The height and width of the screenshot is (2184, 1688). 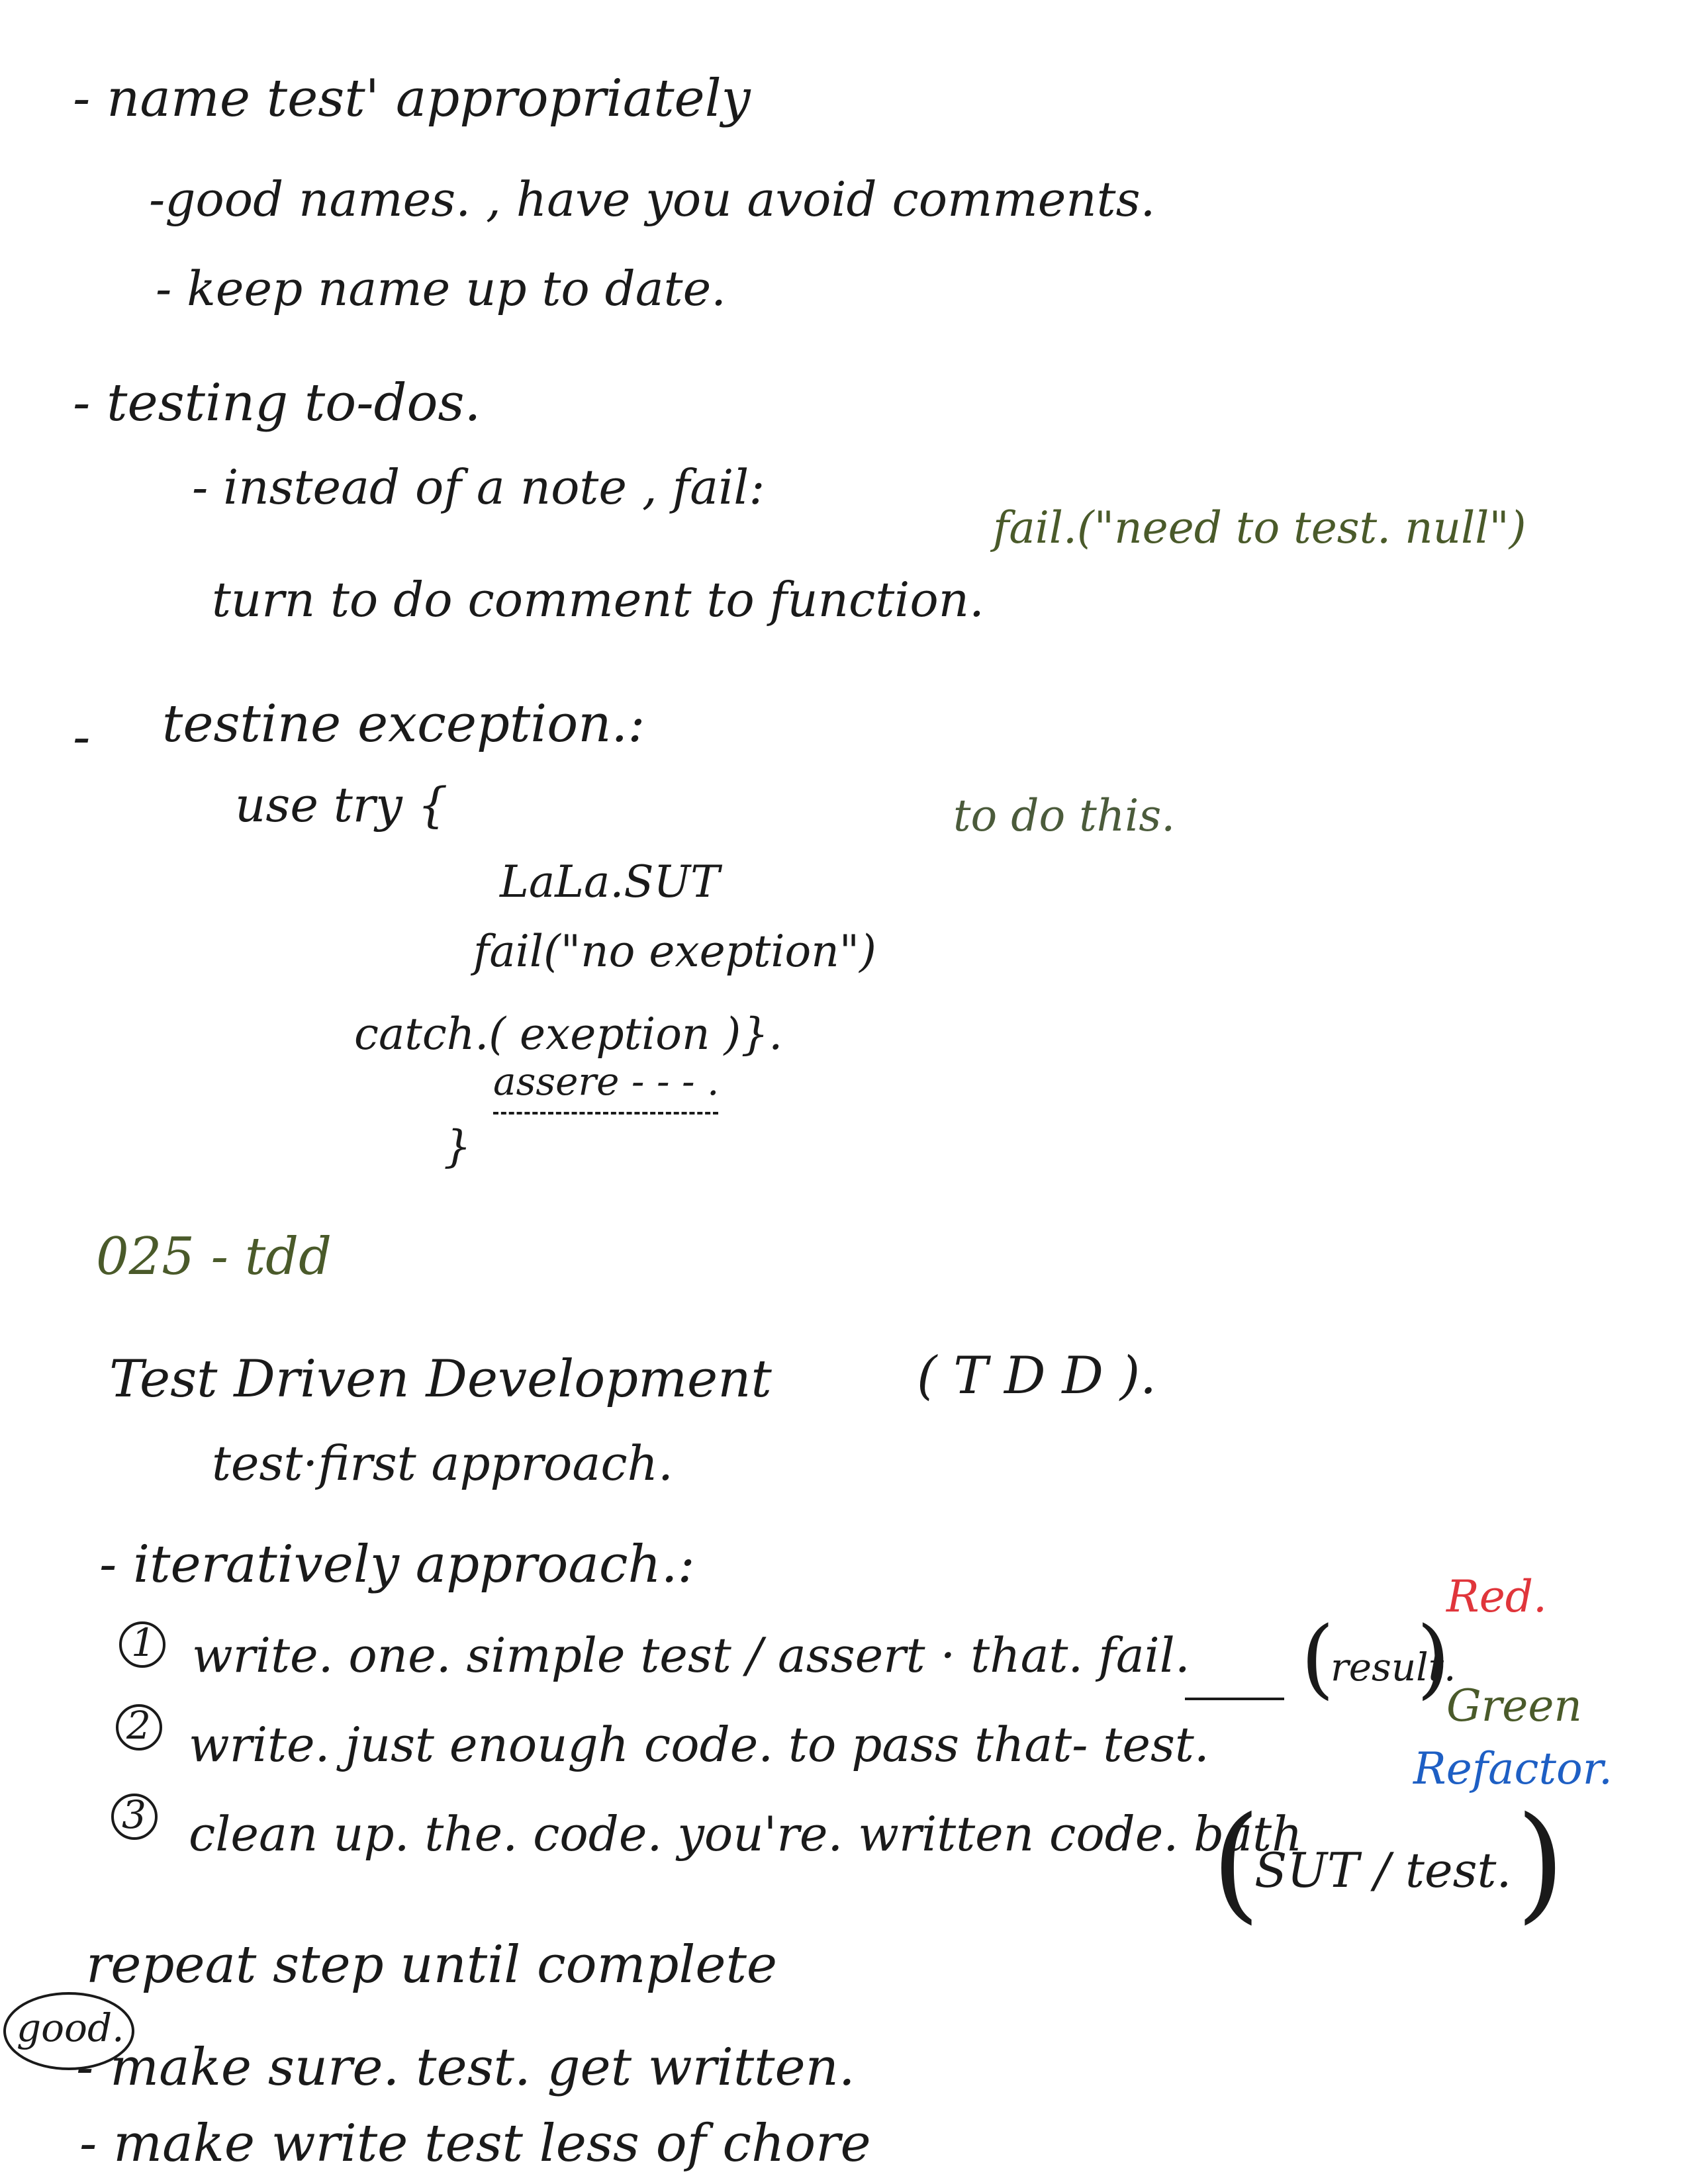 I want to click on step-1-number: 1, so click(x=143, y=1642).